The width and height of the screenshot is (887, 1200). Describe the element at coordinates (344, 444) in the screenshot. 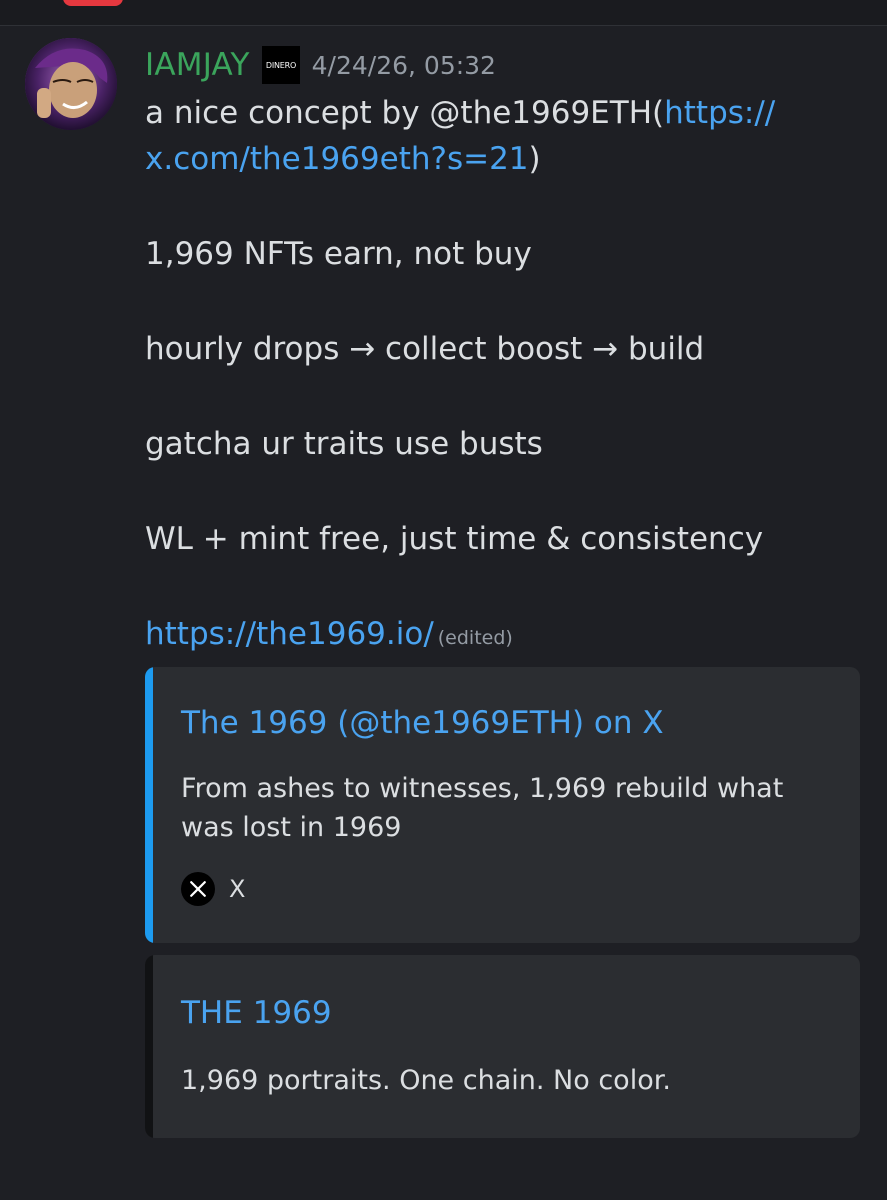

I see `message-paragraph-4: gatcha ur traits use busts` at that location.